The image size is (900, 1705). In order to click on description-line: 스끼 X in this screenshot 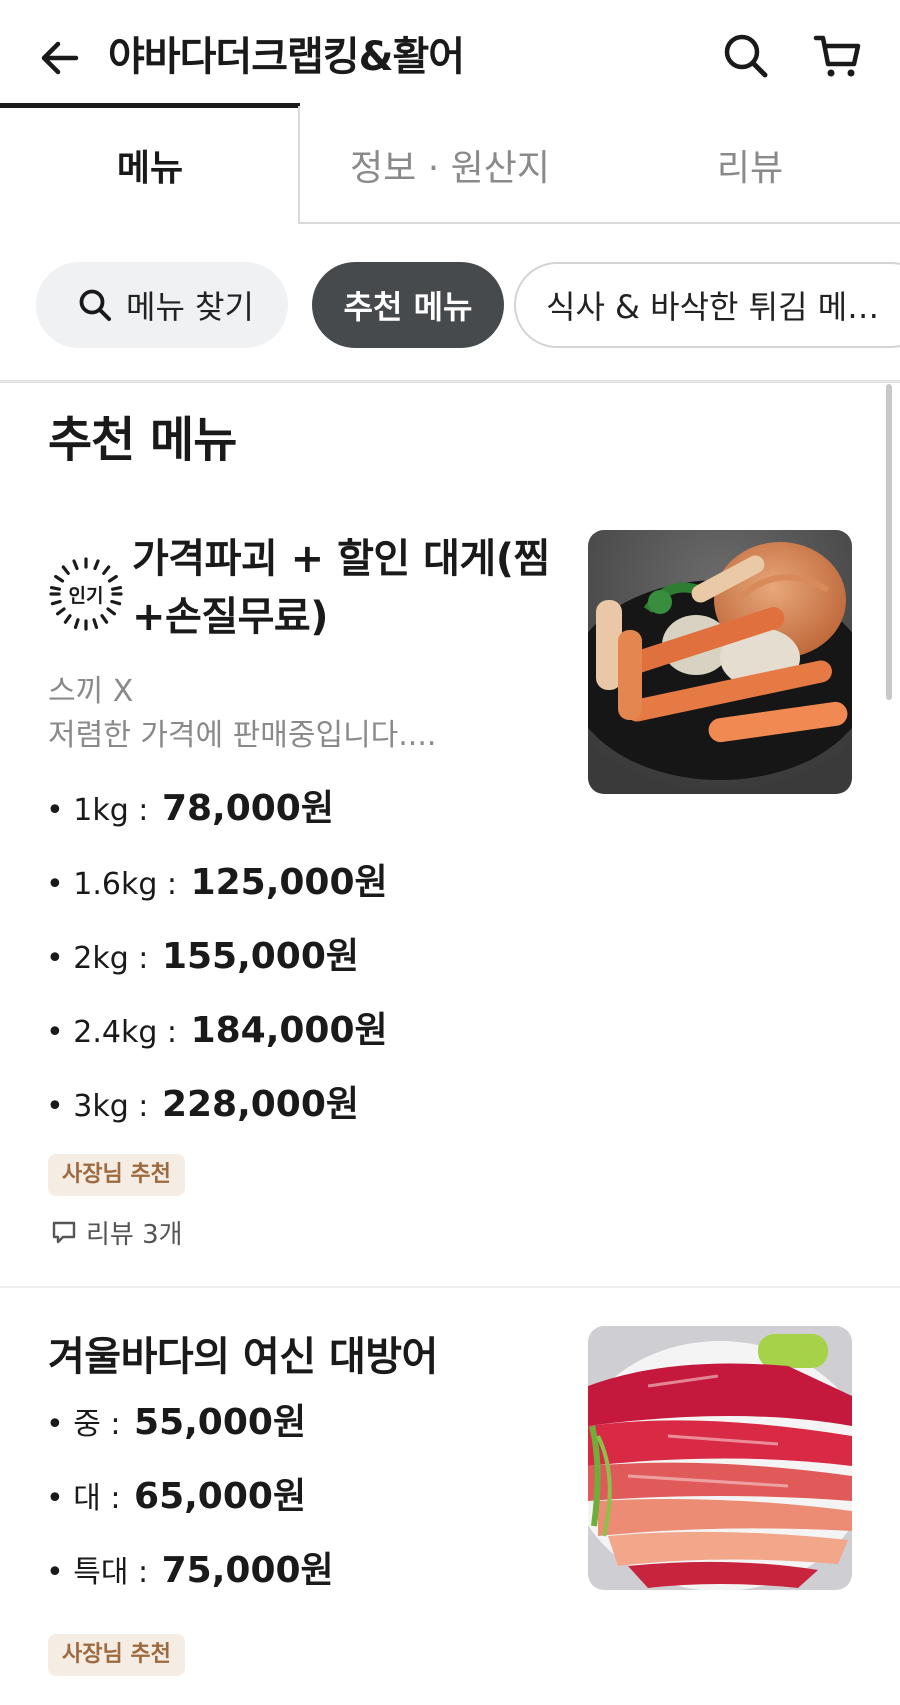, I will do `click(91, 691)`.